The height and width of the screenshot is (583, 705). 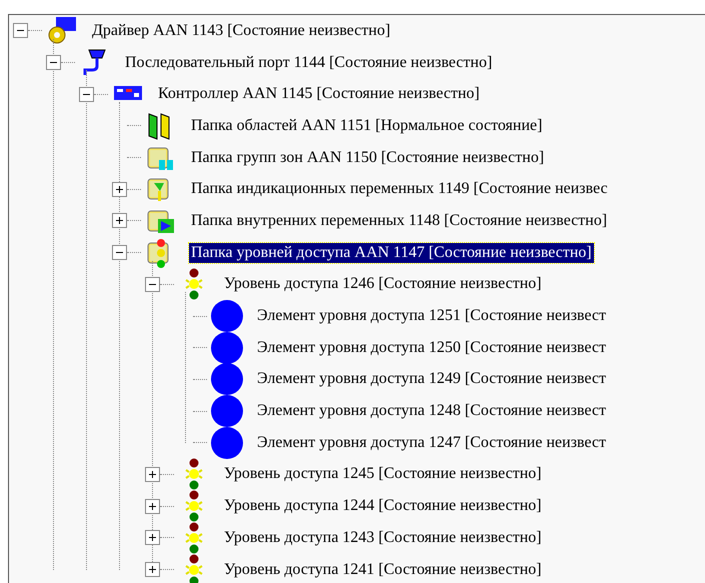 What do you see at coordinates (383, 570) in the screenshot?
I see `tree-item: Уровень доступа 1241 [Состояние неизвестно]` at bounding box center [383, 570].